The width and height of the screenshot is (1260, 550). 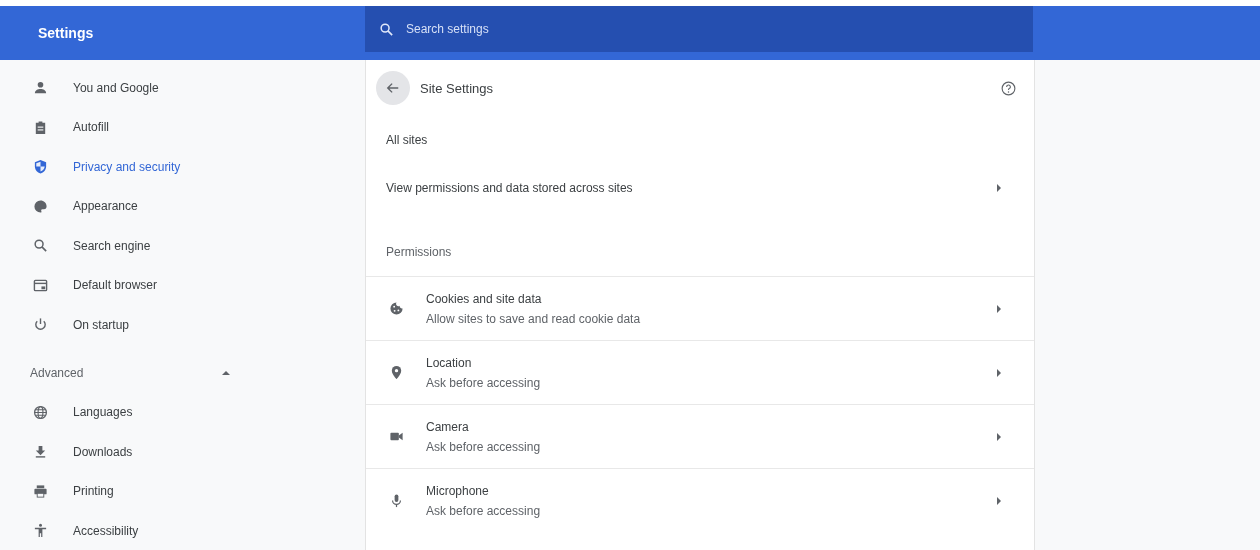 I want to click on sidebar-item: Default browser, so click(x=150, y=285).